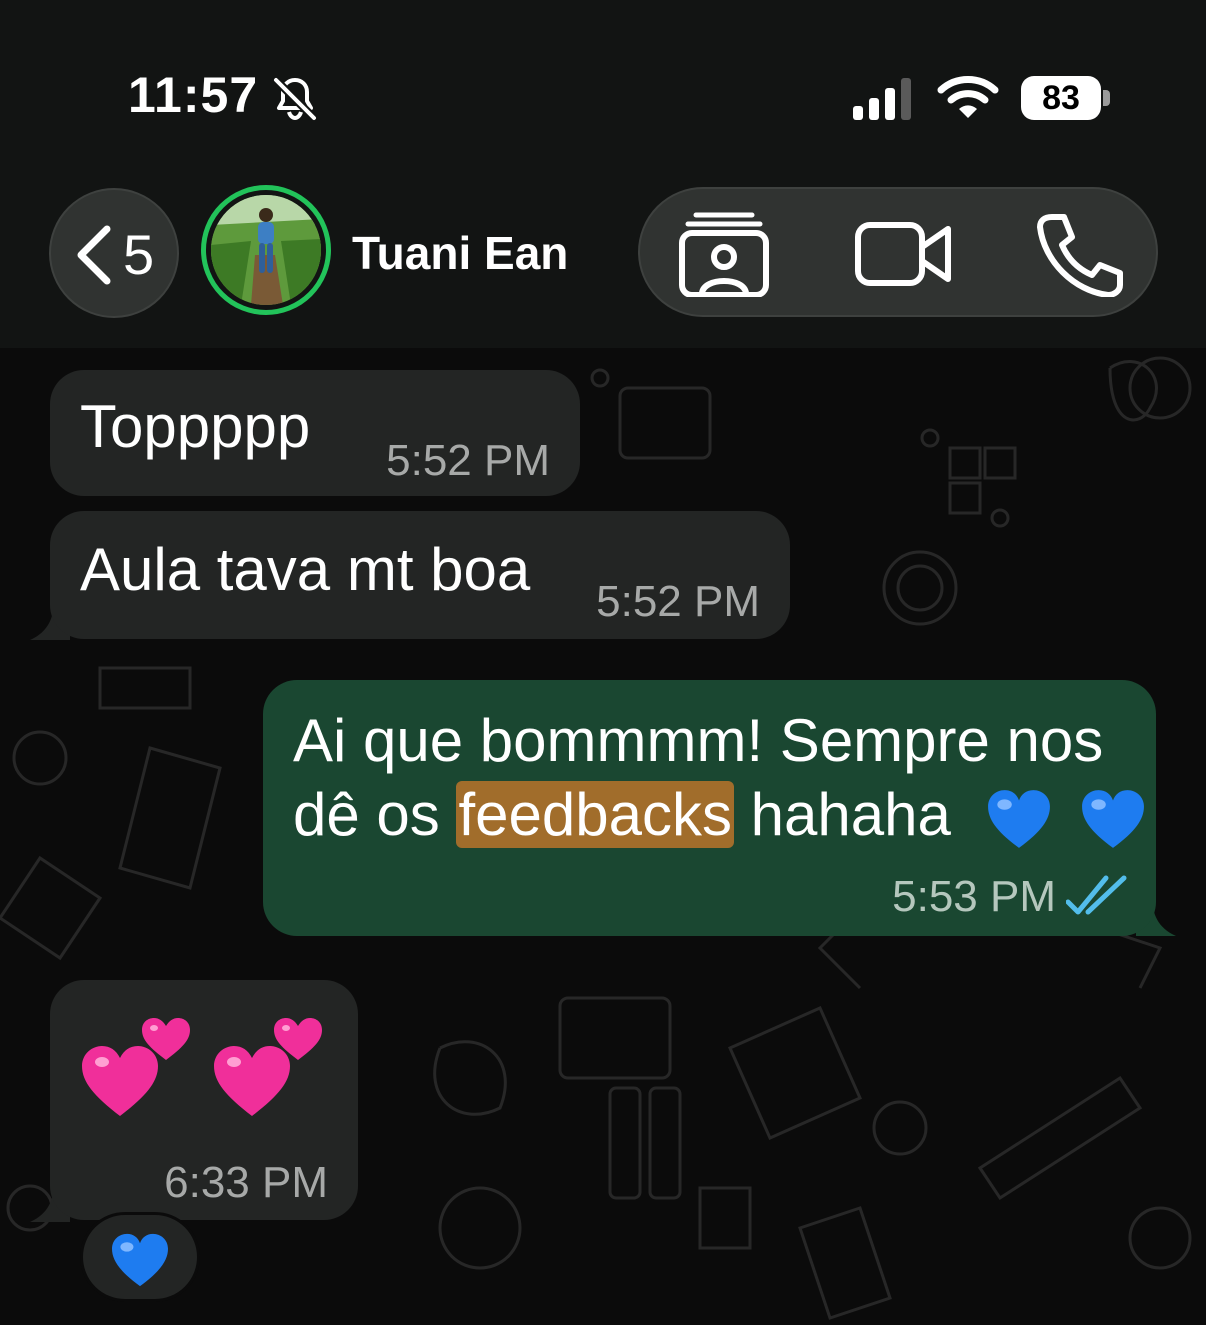  I want to click on message-time: 5:53 PM, so click(974, 896).